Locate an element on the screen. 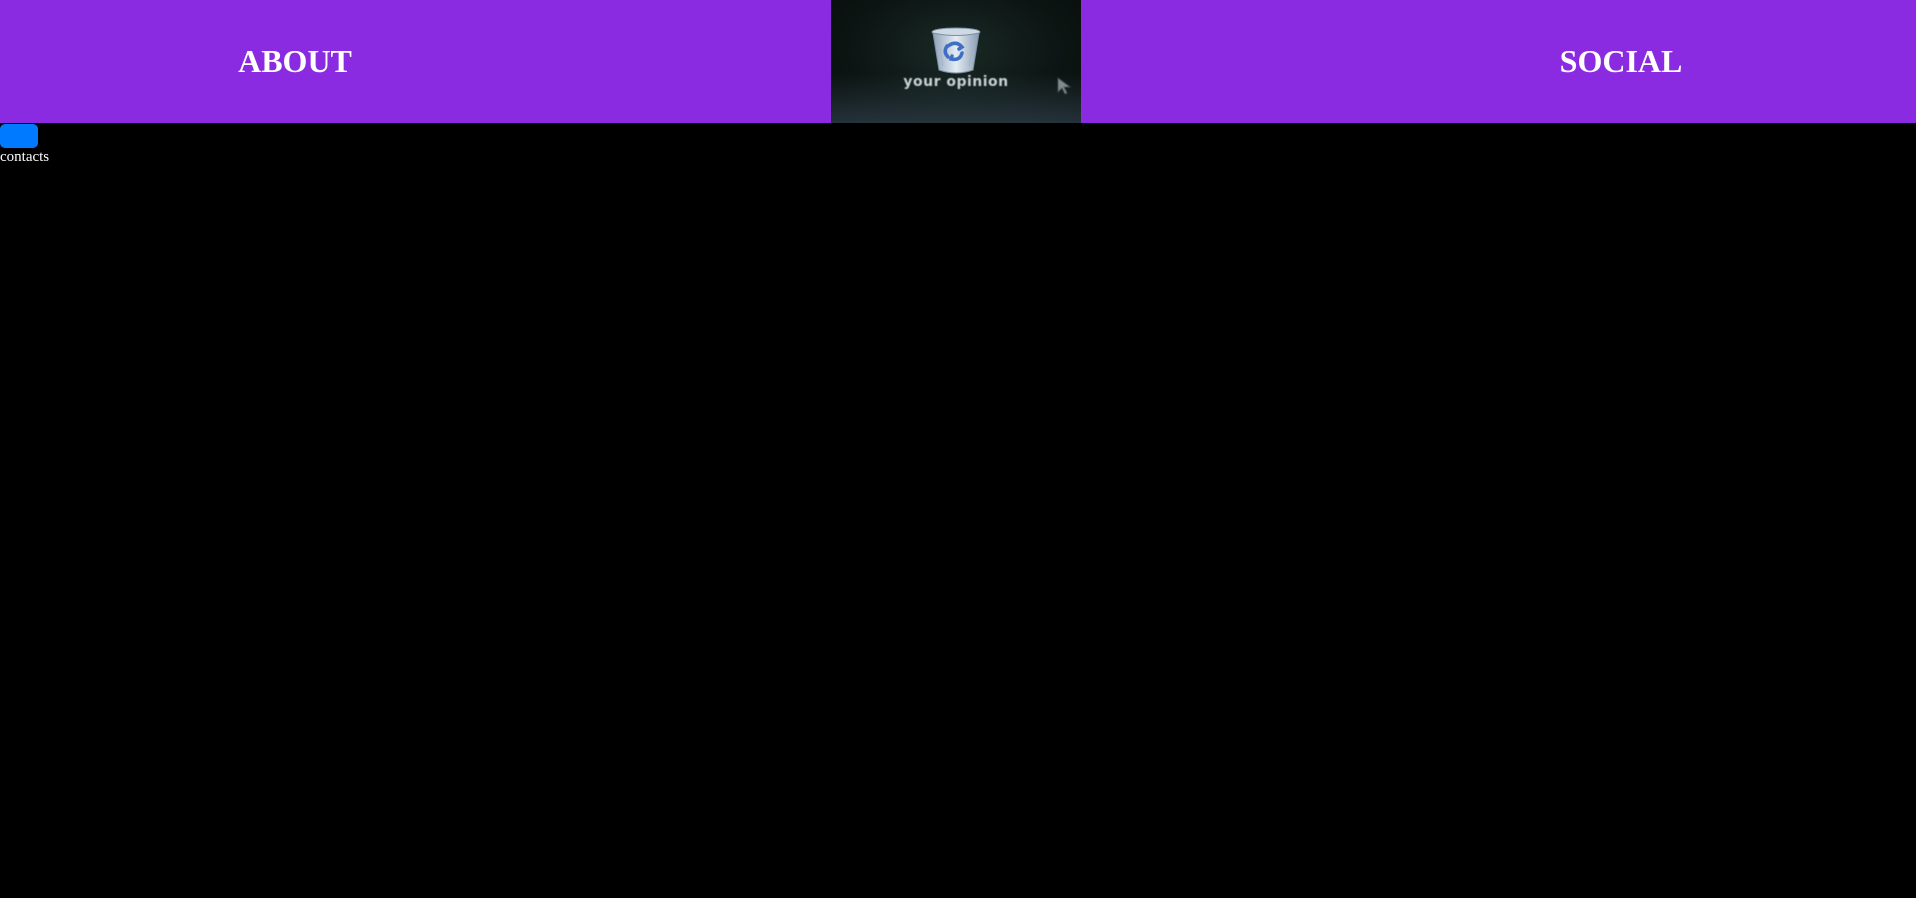 The height and width of the screenshot is (898, 1916). cursor-arrow-icon is located at coordinates (1064, 86).